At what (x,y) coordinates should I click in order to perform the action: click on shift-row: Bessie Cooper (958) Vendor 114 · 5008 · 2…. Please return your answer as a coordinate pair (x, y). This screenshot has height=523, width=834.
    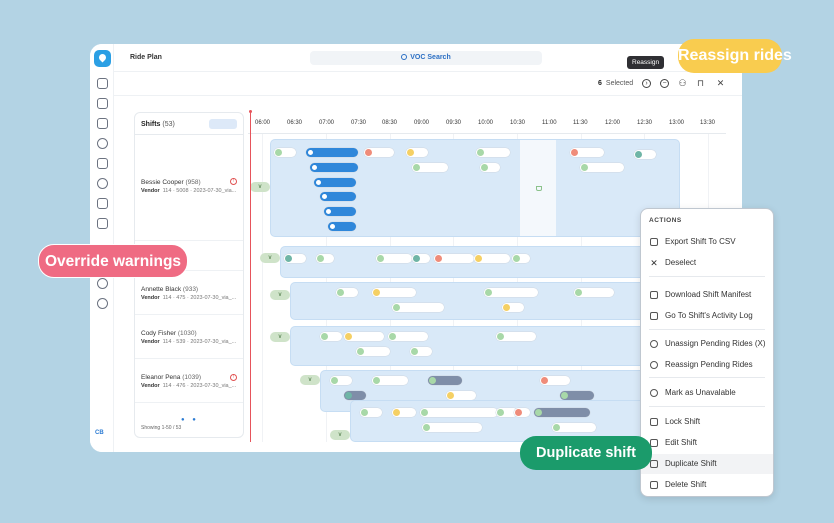
    Looking at the image, I should click on (189, 188).